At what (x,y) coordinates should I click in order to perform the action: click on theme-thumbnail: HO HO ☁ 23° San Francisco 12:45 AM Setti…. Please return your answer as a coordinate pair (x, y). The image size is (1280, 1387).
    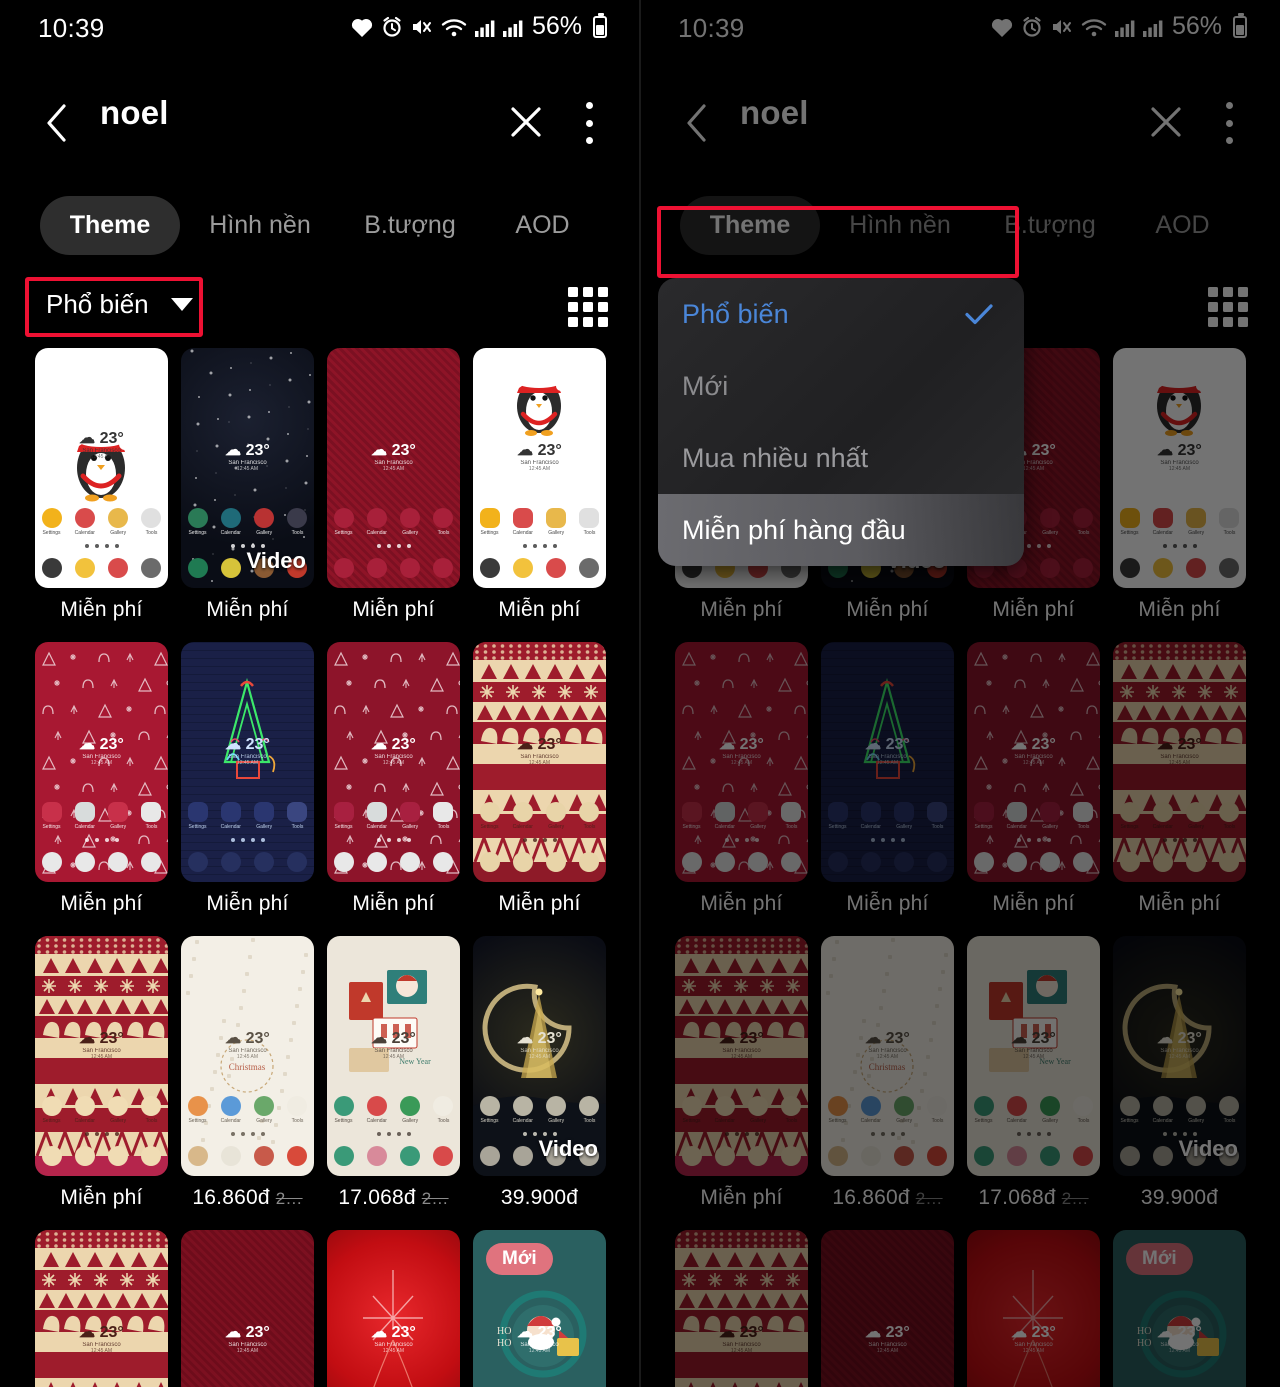
    Looking at the image, I should click on (539, 1308).